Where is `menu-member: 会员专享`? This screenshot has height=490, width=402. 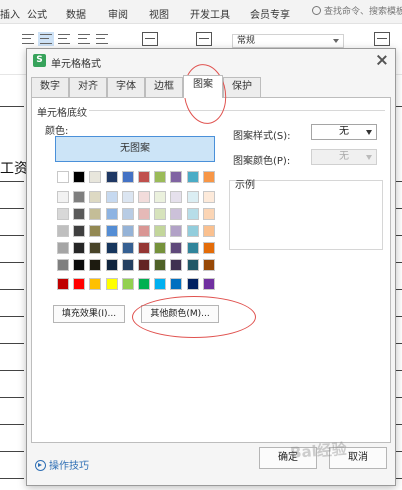
menu-member: 会员专享 is located at coordinates (270, 13).